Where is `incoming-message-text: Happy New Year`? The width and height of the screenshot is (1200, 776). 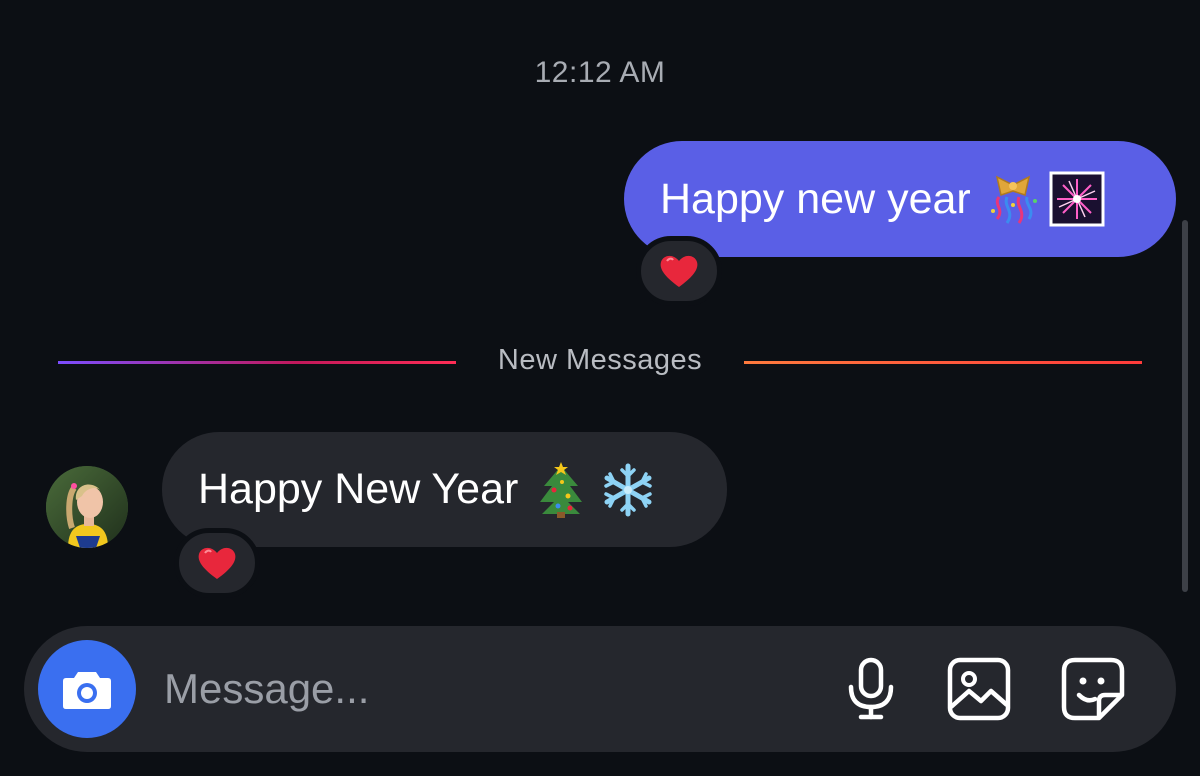
incoming-message-text: Happy New Year is located at coordinates (358, 489).